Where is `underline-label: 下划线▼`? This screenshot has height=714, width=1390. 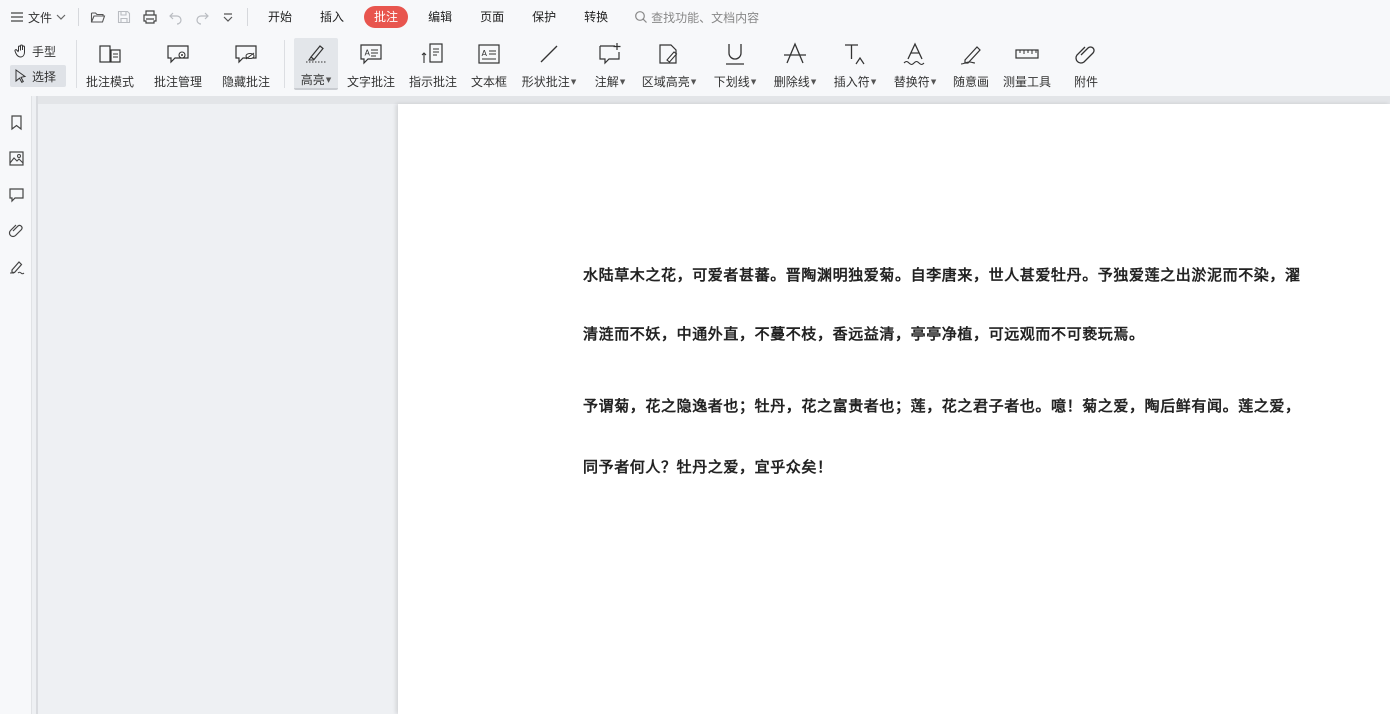
underline-label: 下划线▼ is located at coordinates (735, 82).